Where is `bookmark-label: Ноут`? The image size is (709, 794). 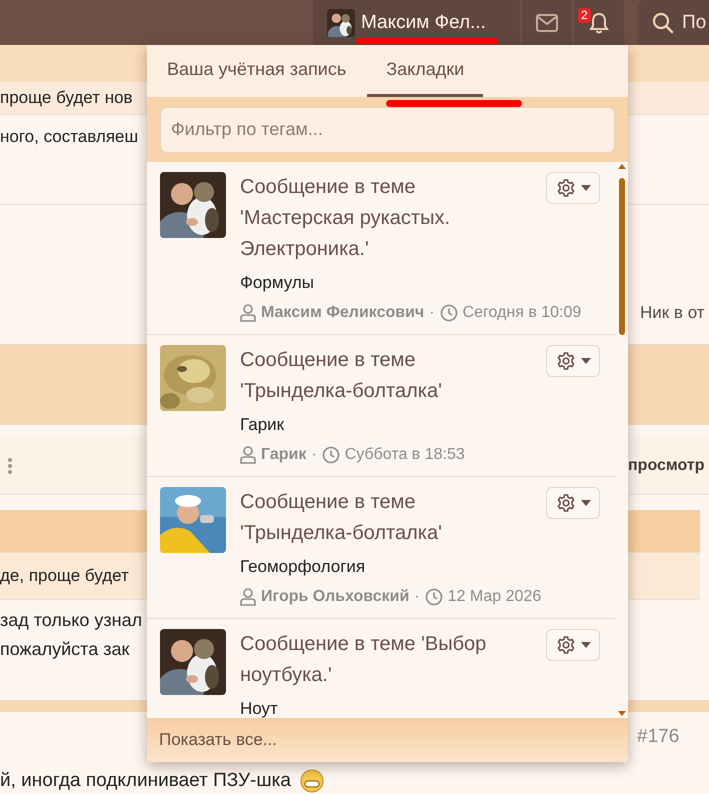 bookmark-label: Ноут is located at coordinates (259, 708).